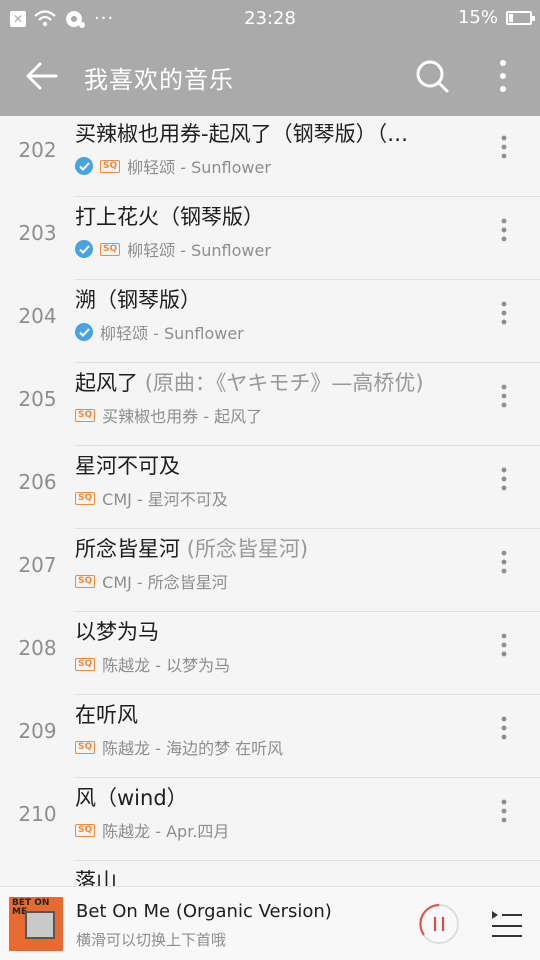 This screenshot has height=960, width=540. Describe the element at coordinates (439, 924) in the screenshot. I see `pause-button` at that location.